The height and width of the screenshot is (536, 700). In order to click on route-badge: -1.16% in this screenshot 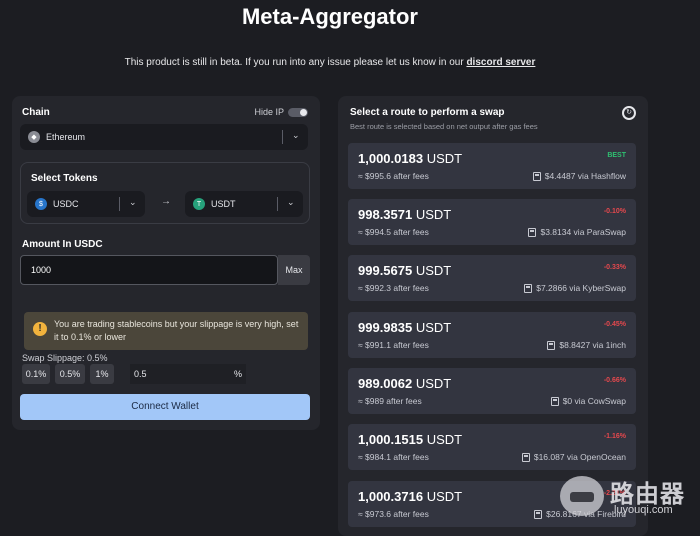, I will do `click(614, 436)`.